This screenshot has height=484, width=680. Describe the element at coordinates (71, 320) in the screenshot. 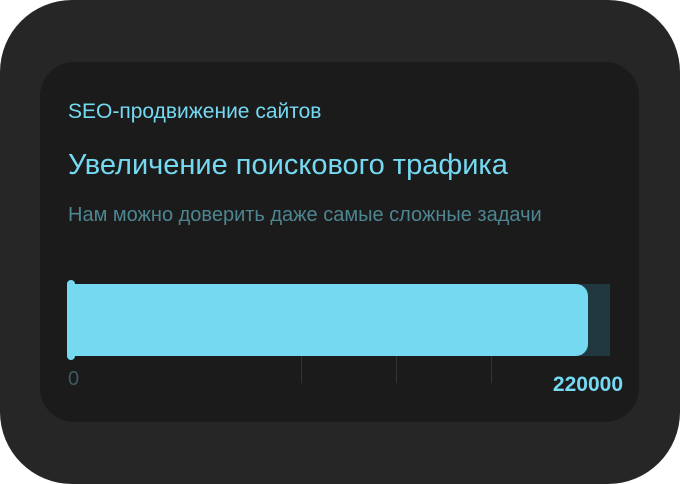

I see `progress-start-marker` at that location.